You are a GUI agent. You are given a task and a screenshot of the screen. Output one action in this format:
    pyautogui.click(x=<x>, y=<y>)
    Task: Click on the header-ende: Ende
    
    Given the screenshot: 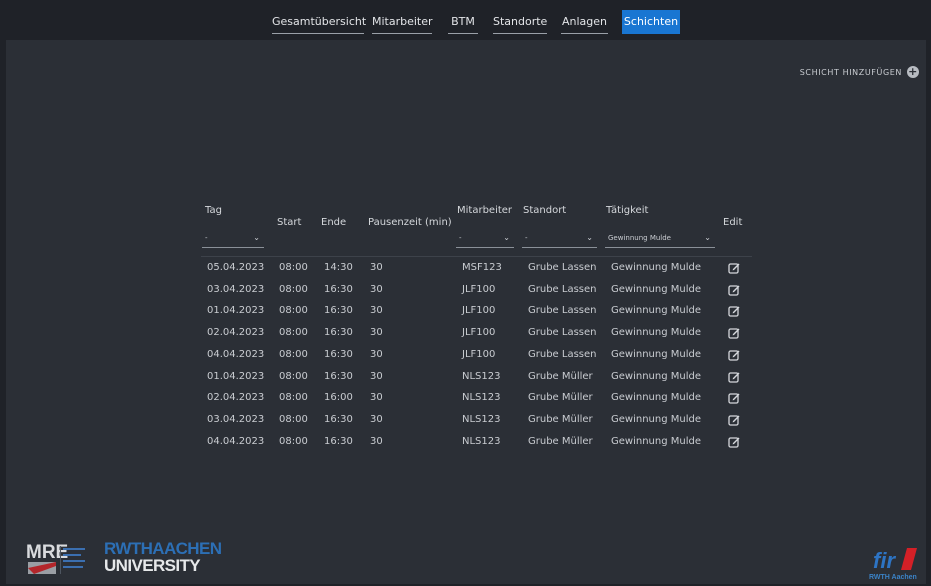 What is the action you would take?
    pyautogui.click(x=334, y=222)
    